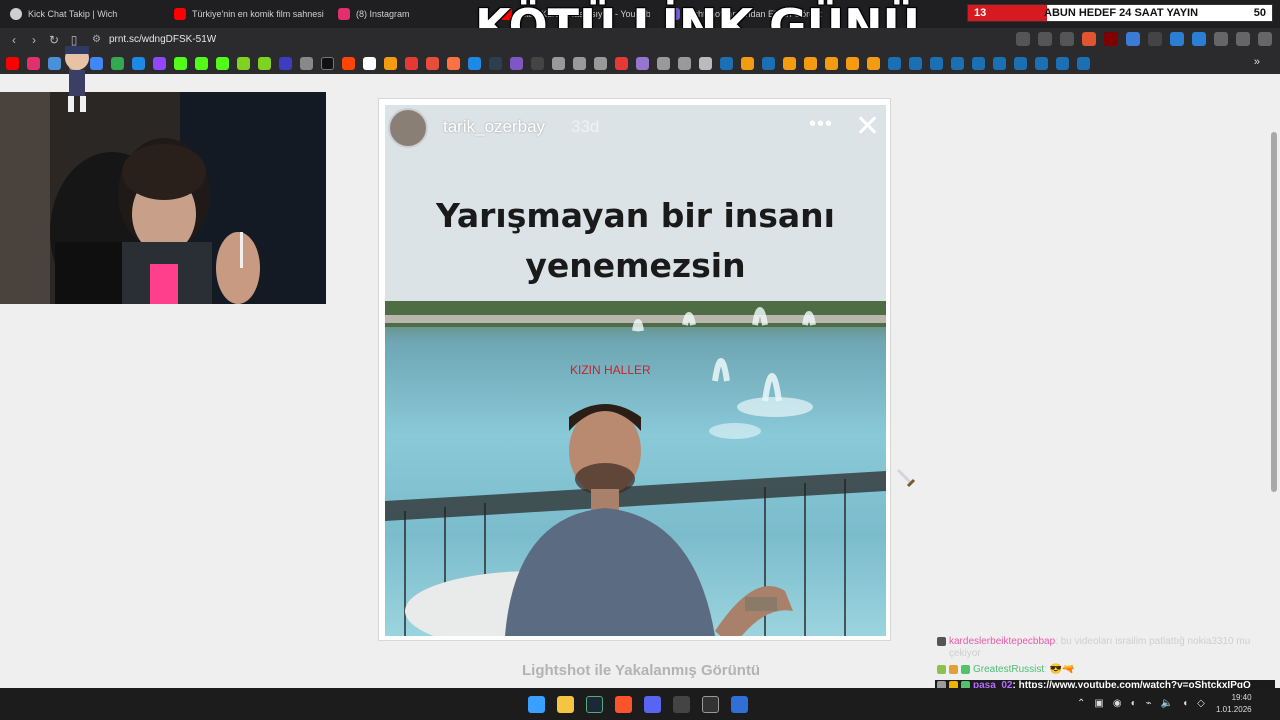 The image size is (1280, 720). What do you see at coordinates (34, 40) in the screenshot?
I see `forward-icon: ›` at bounding box center [34, 40].